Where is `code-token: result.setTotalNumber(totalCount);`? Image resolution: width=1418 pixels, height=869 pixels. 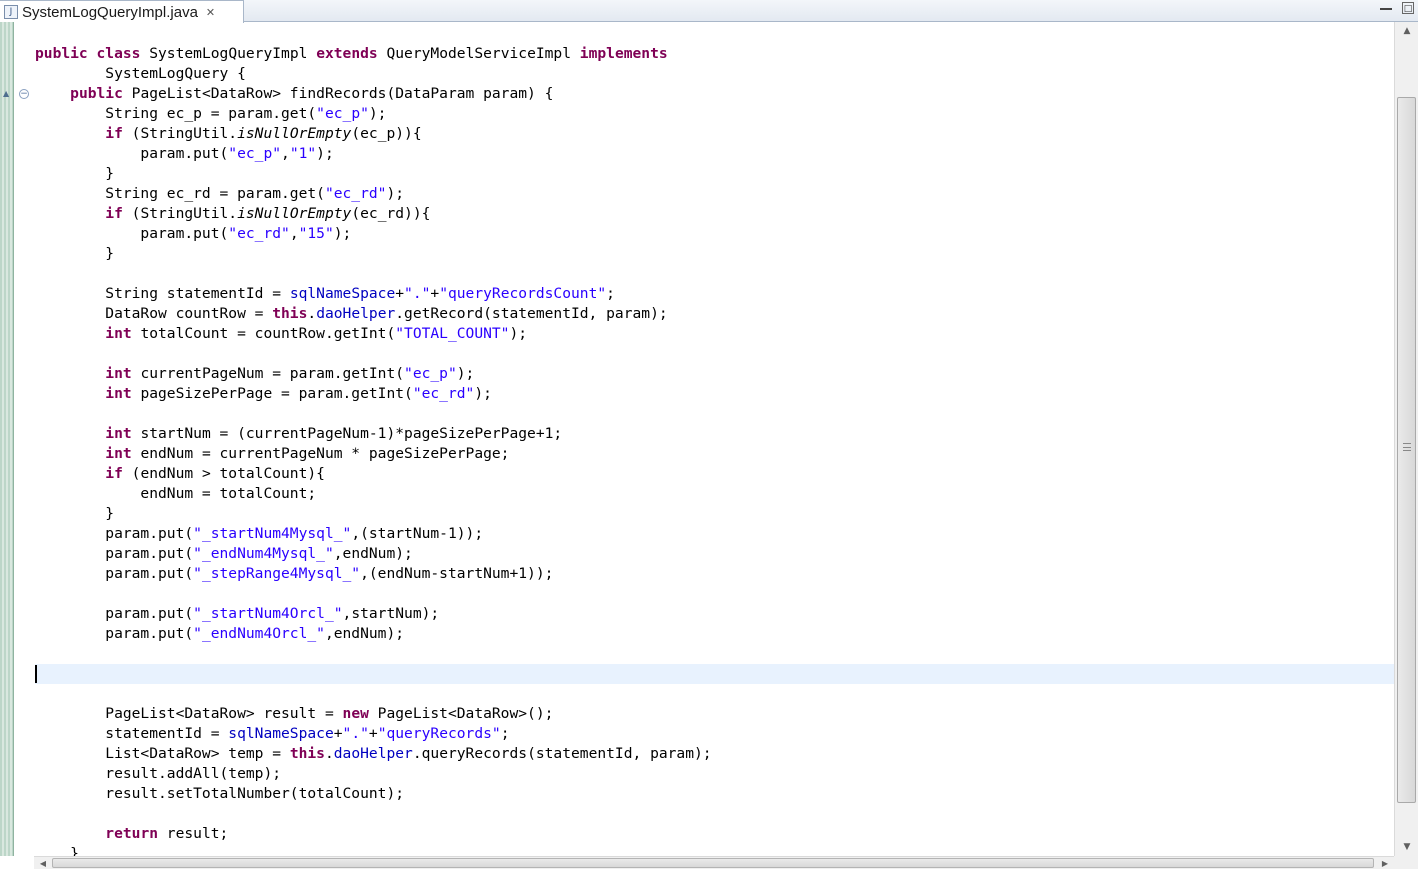
code-token: result.setTotalNumber(totalCount); is located at coordinates (220, 793).